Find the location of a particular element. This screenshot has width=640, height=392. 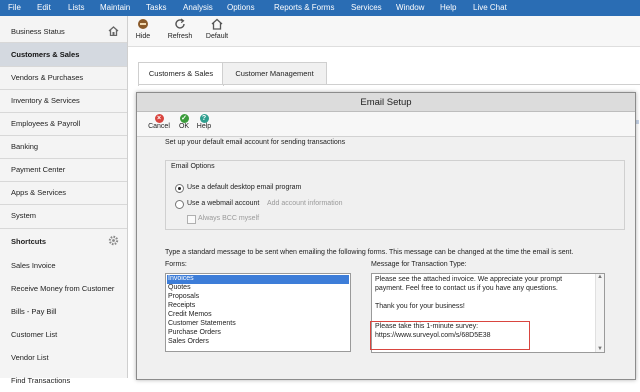

sidebar-item-label: Payment Center is located at coordinates (38, 169).